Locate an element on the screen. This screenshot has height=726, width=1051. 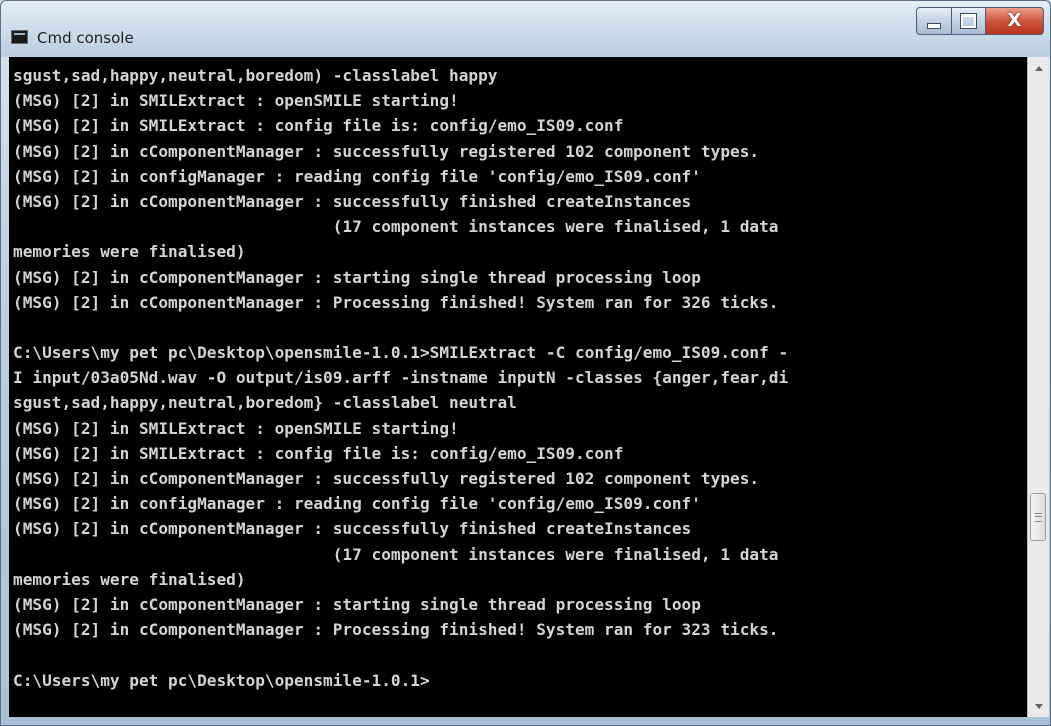
console-app-icon is located at coordinates (19, 37).